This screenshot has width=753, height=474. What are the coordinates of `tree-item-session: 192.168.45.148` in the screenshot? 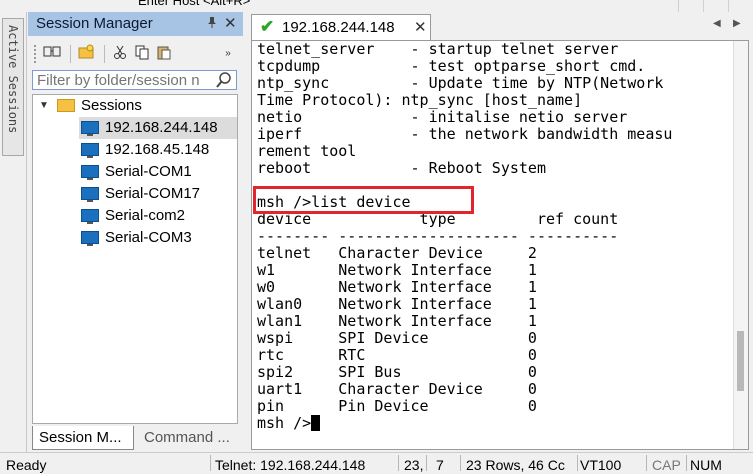 It's located at (158, 150).